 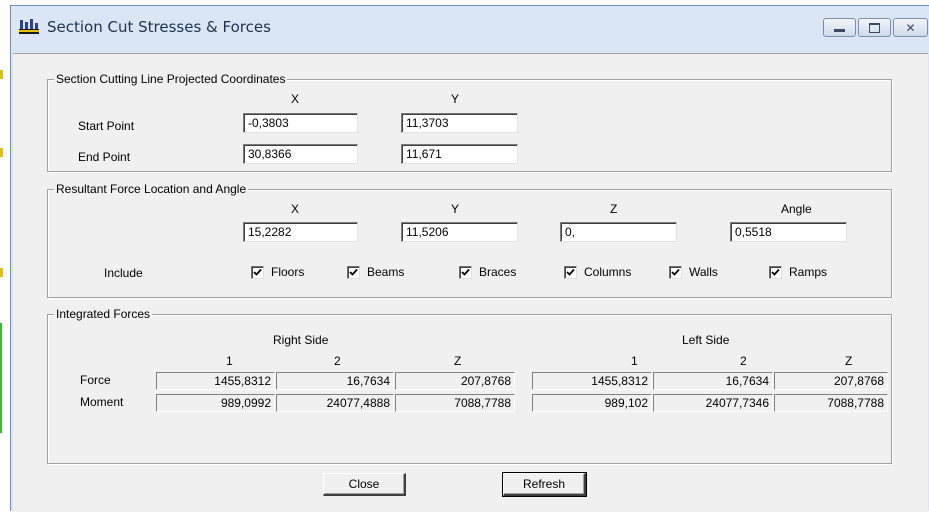 I want to click on refresh-button: Refresh, so click(x=544, y=484).